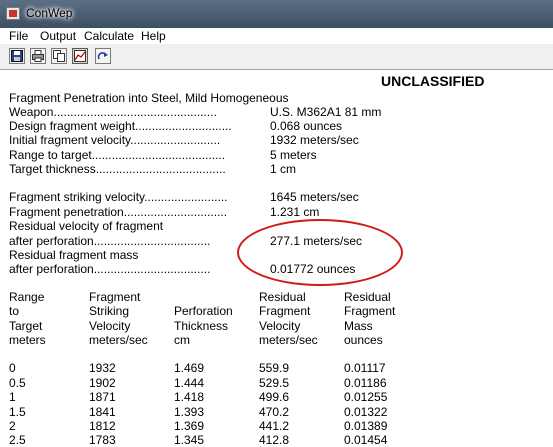  I want to click on redo-icon, so click(102, 56).